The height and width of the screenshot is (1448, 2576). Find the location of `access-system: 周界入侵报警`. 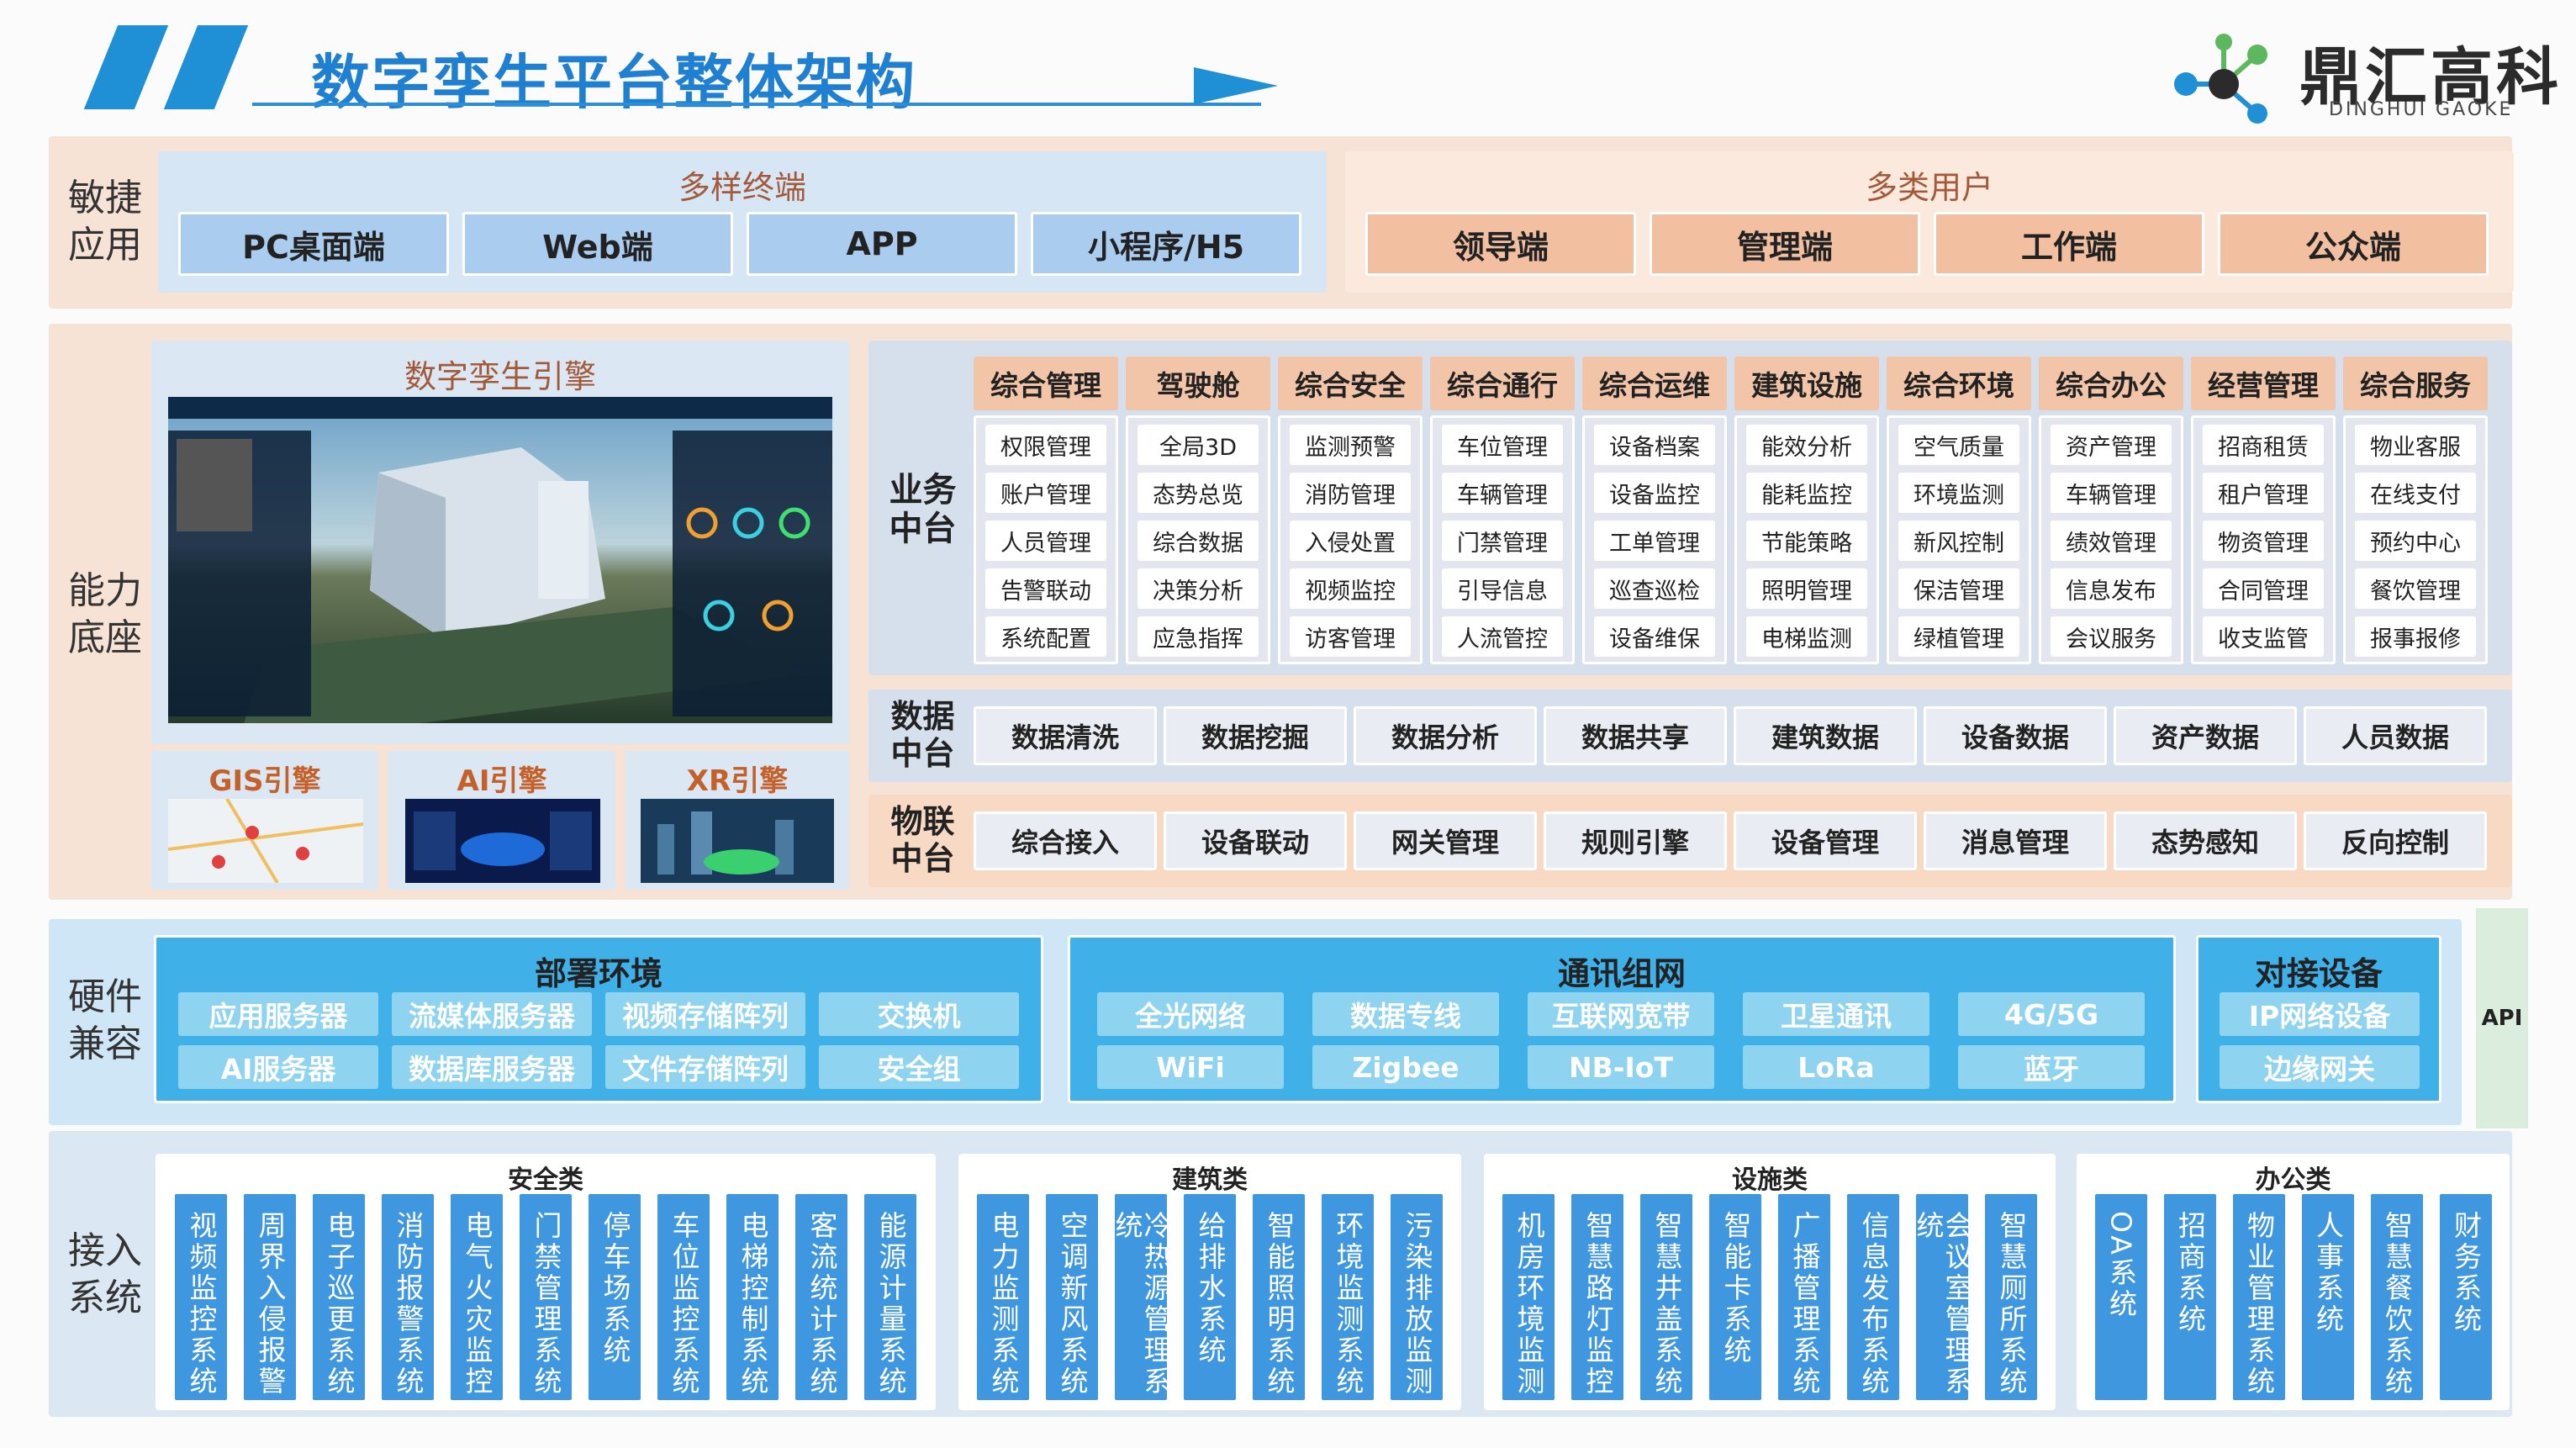

access-system: 周界入侵报警 is located at coordinates (270, 1297).